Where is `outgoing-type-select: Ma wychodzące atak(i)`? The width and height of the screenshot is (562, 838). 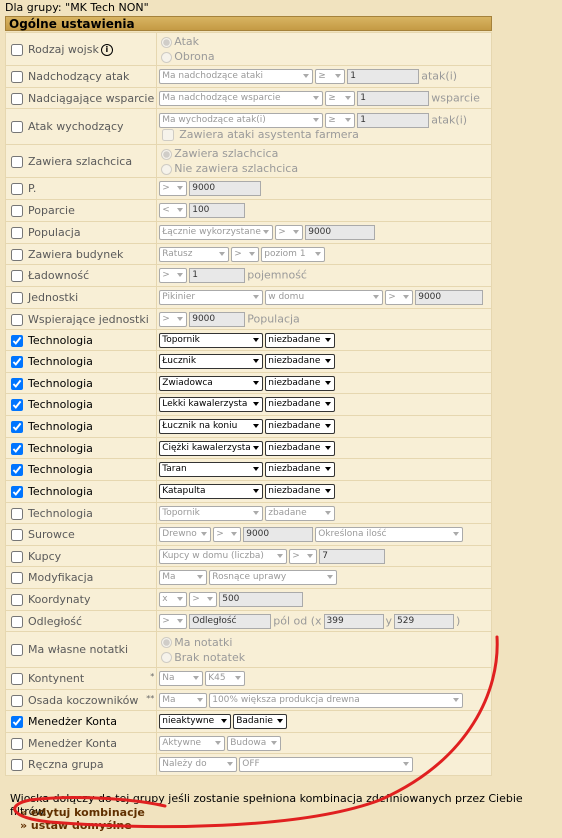
outgoing-type-select: Ma wychodzące atak(i) is located at coordinates (241, 120).